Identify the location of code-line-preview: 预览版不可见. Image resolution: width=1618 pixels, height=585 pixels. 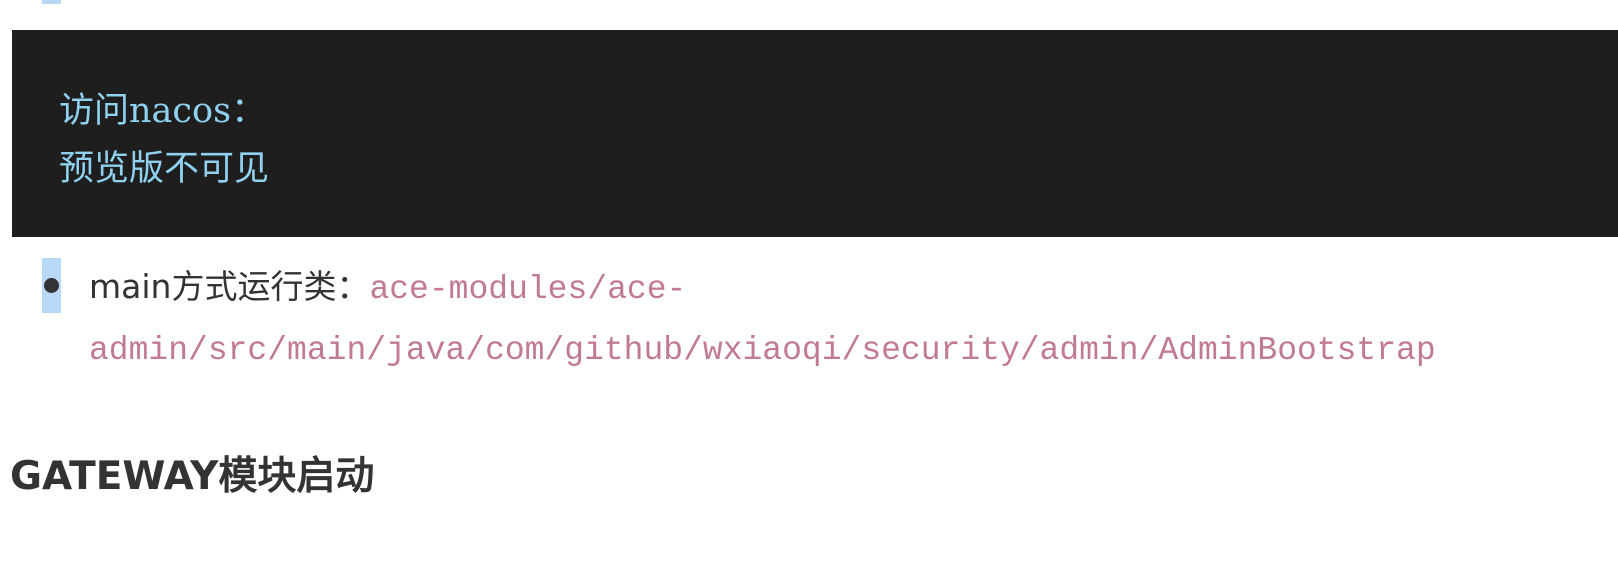
(164, 169).